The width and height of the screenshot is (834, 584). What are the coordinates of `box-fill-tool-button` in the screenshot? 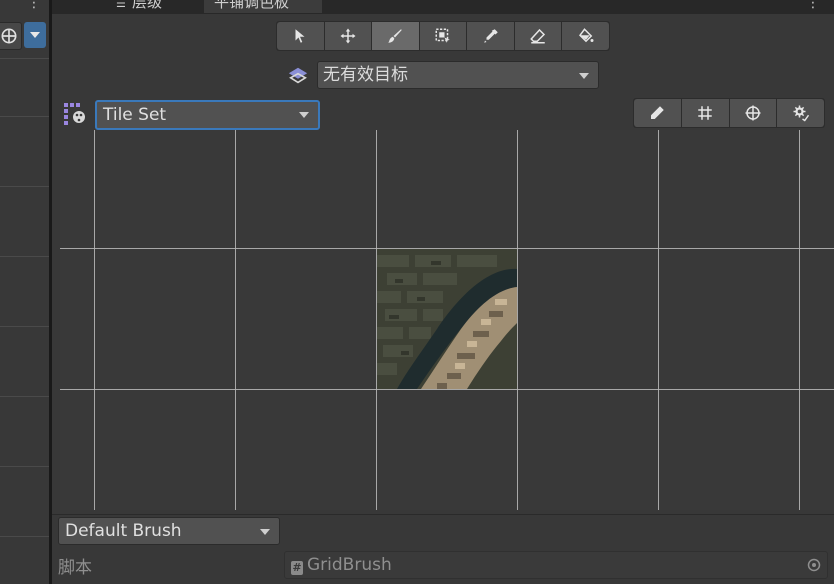 It's located at (443, 36).